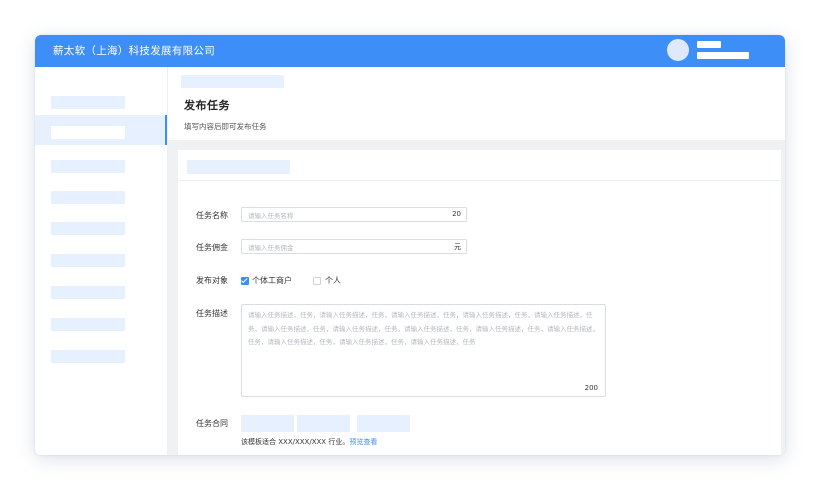 Image resolution: width=820 pixels, height=490 pixels. Describe the element at coordinates (591, 388) in the screenshot. I see `description-counter: 200` at that location.